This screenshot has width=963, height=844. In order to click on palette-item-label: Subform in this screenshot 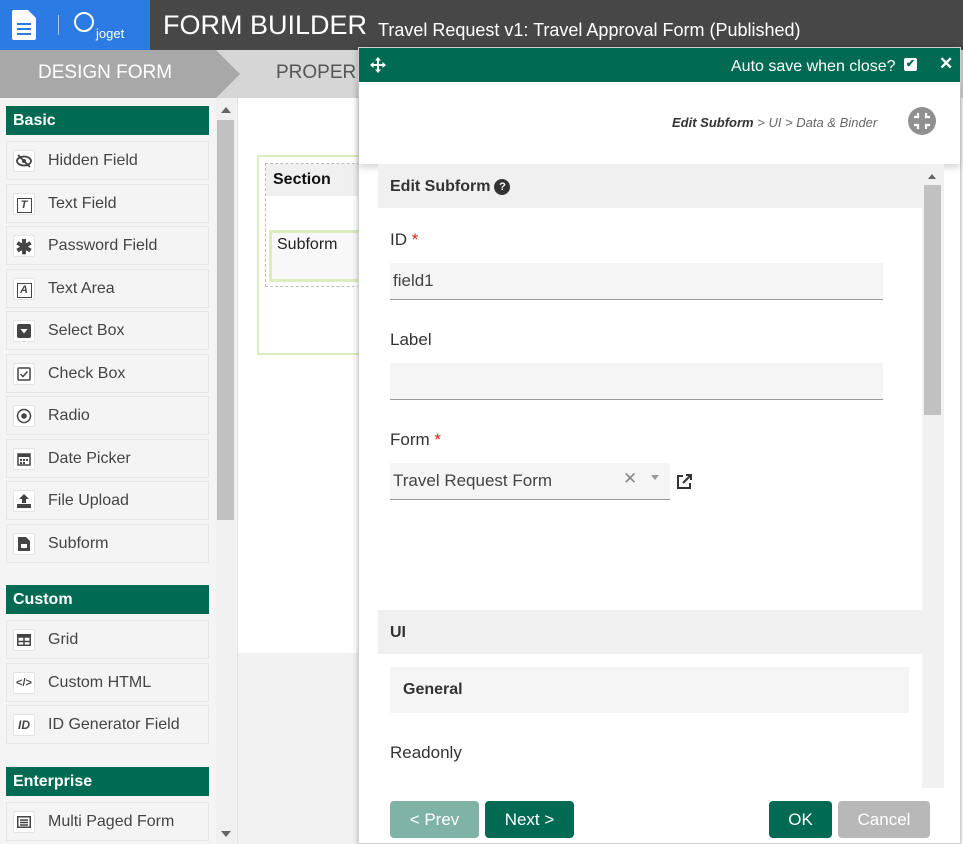, I will do `click(78, 543)`.